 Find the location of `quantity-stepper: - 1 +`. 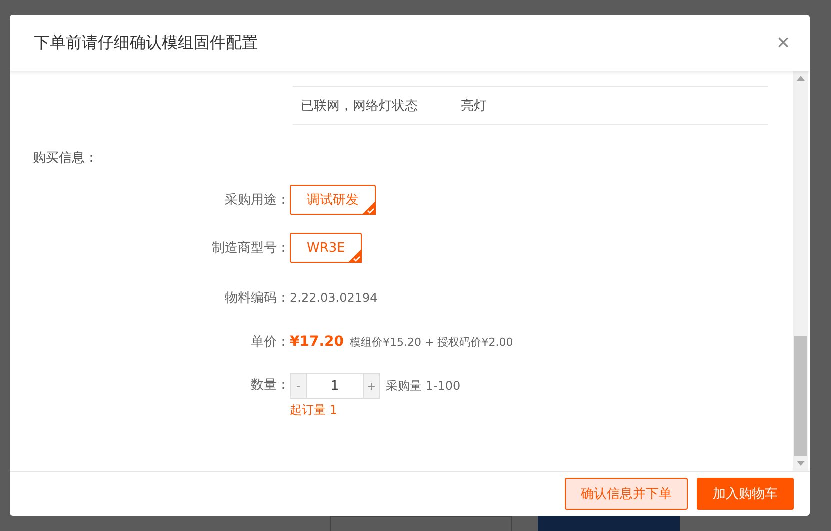

quantity-stepper: - 1 + is located at coordinates (335, 386).